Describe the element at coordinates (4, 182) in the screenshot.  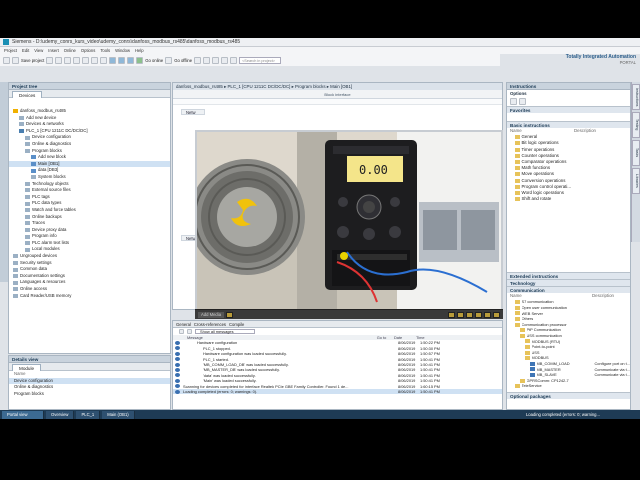
I see `project-tree-collapse-strip` at that location.